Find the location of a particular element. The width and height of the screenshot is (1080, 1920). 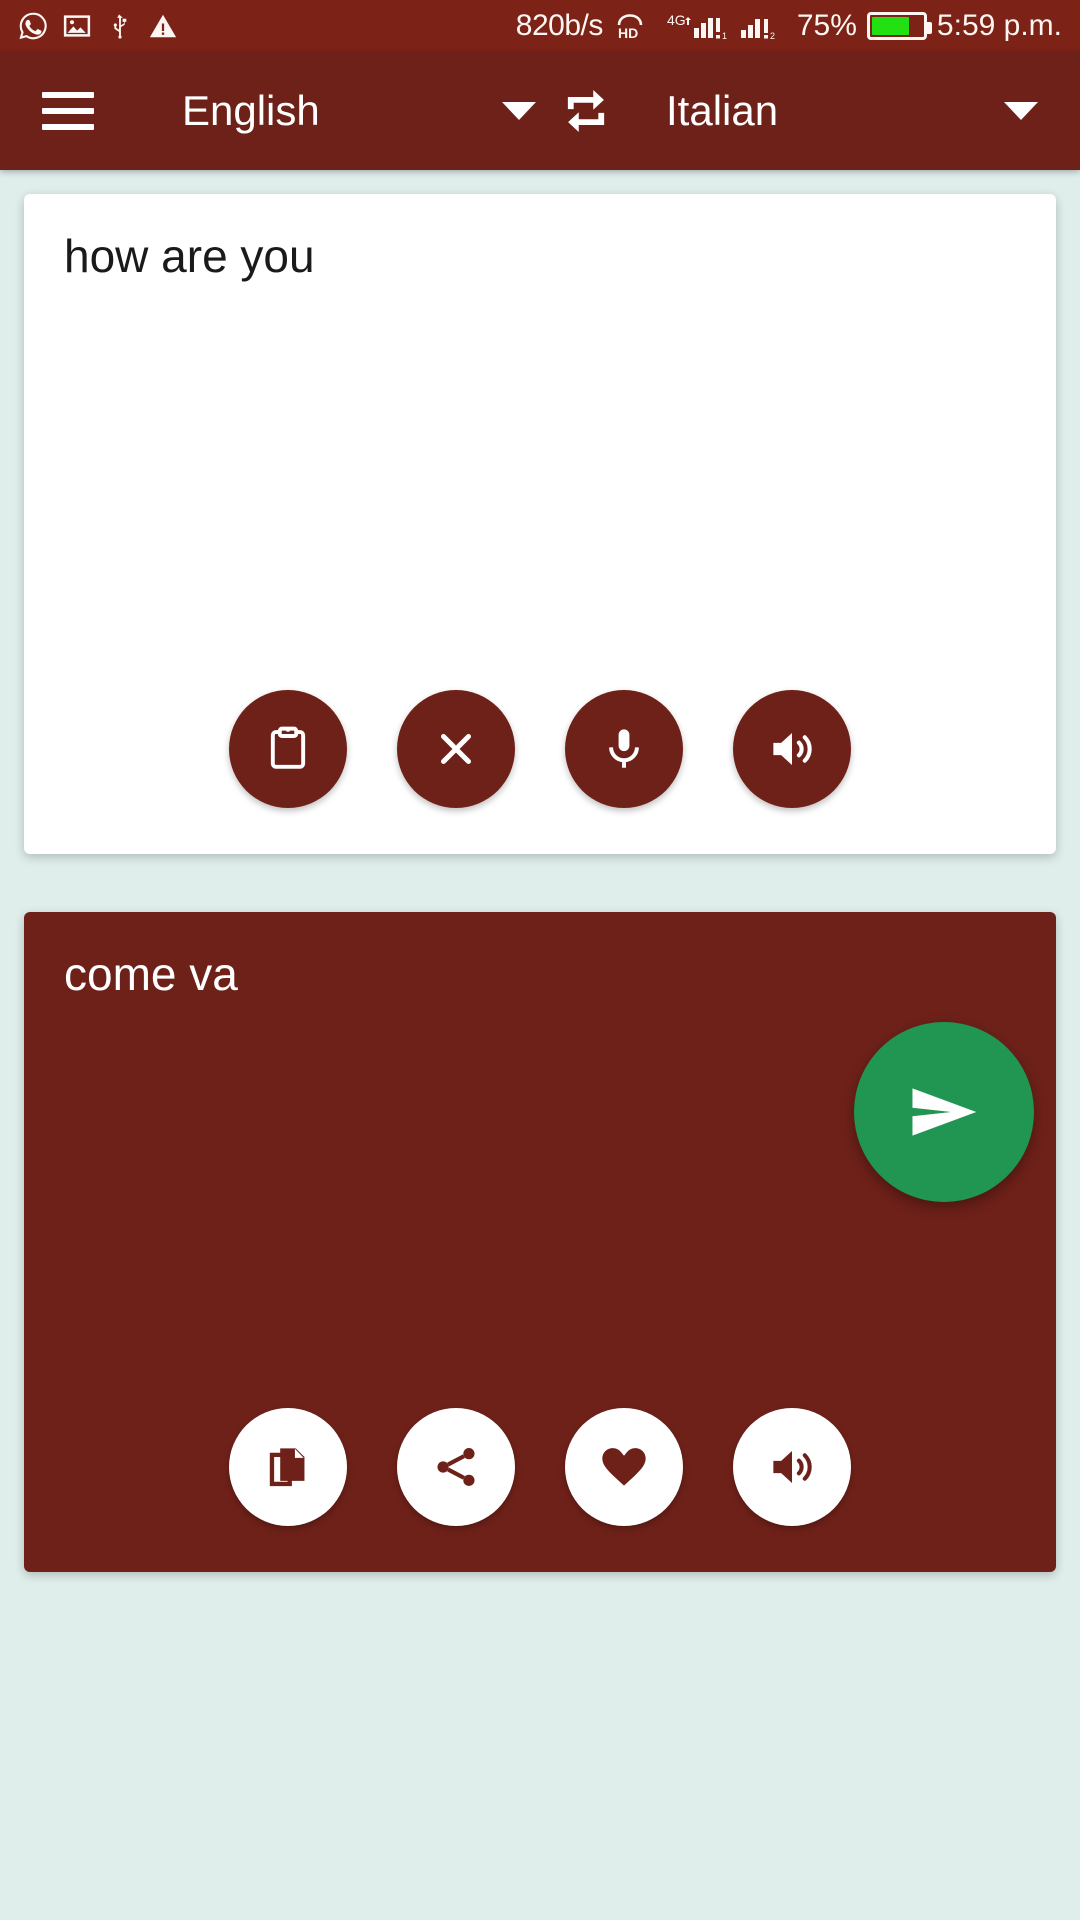

voice-input-button is located at coordinates (624, 749).